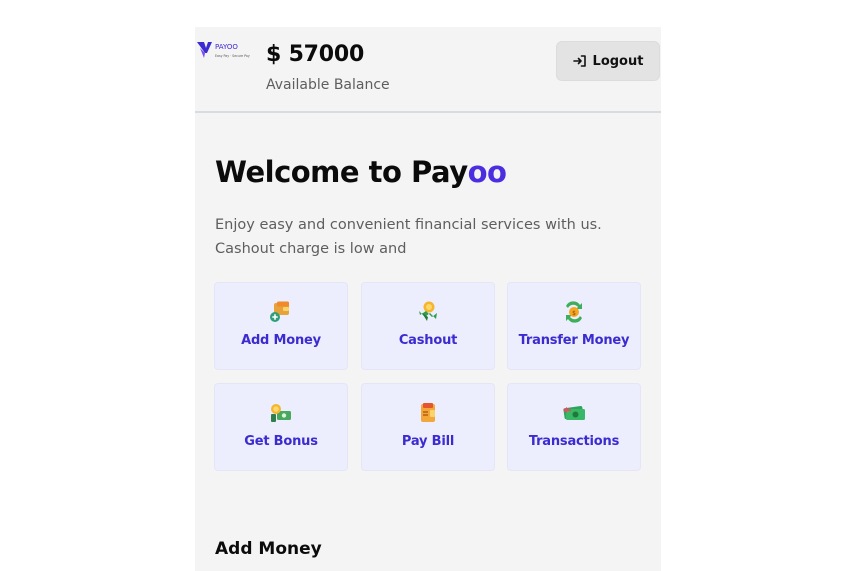 This screenshot has width=852, height=571. Describe the element at coordinates (428, 326) in the screenshot. I see `service-card-cashout: Cashout` at that location.